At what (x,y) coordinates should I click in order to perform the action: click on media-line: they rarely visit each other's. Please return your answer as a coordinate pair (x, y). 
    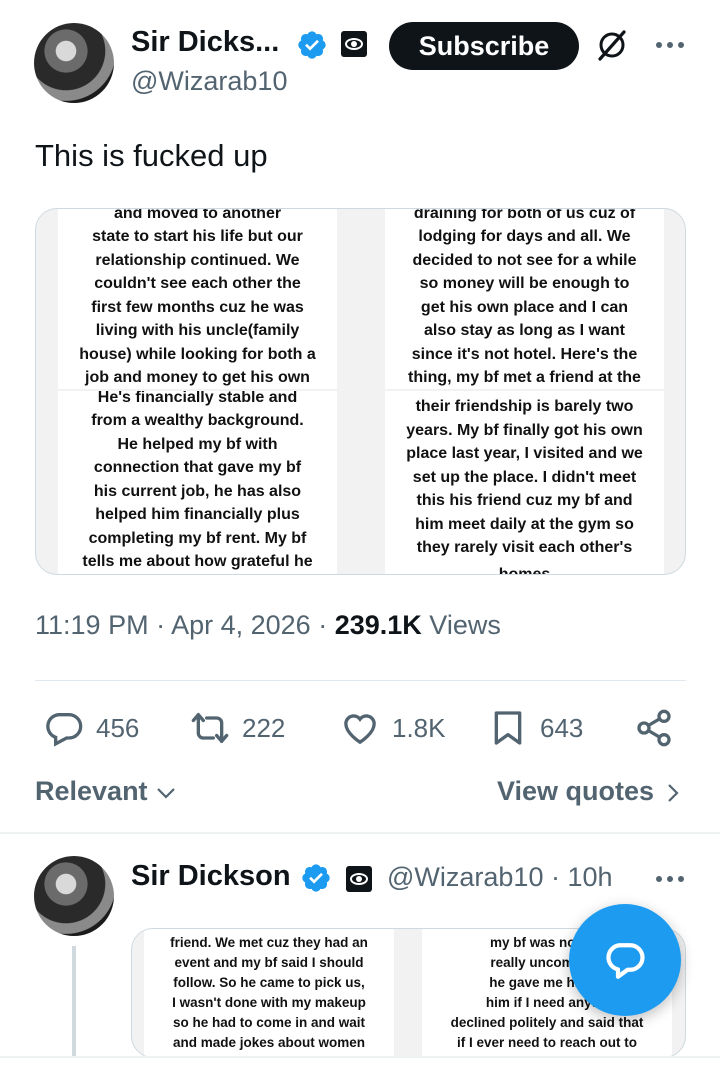
    Looking at the image, I should click on (524, 547).